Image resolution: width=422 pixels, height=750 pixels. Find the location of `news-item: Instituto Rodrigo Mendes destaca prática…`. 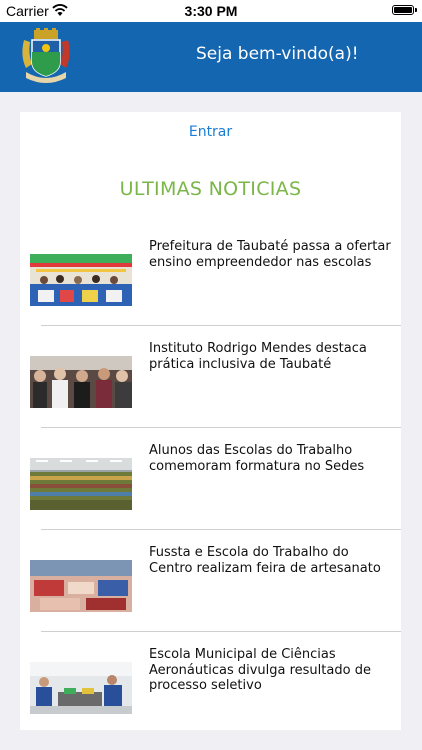

news-item: Instituto Rodrigo Mendes destaca prática… is located at coordinates (210, 377).